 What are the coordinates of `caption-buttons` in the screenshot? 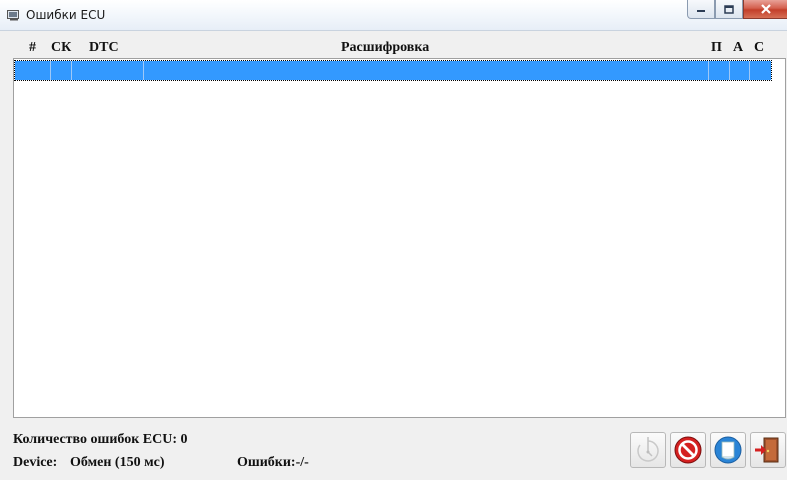 It's located at (737, 10).